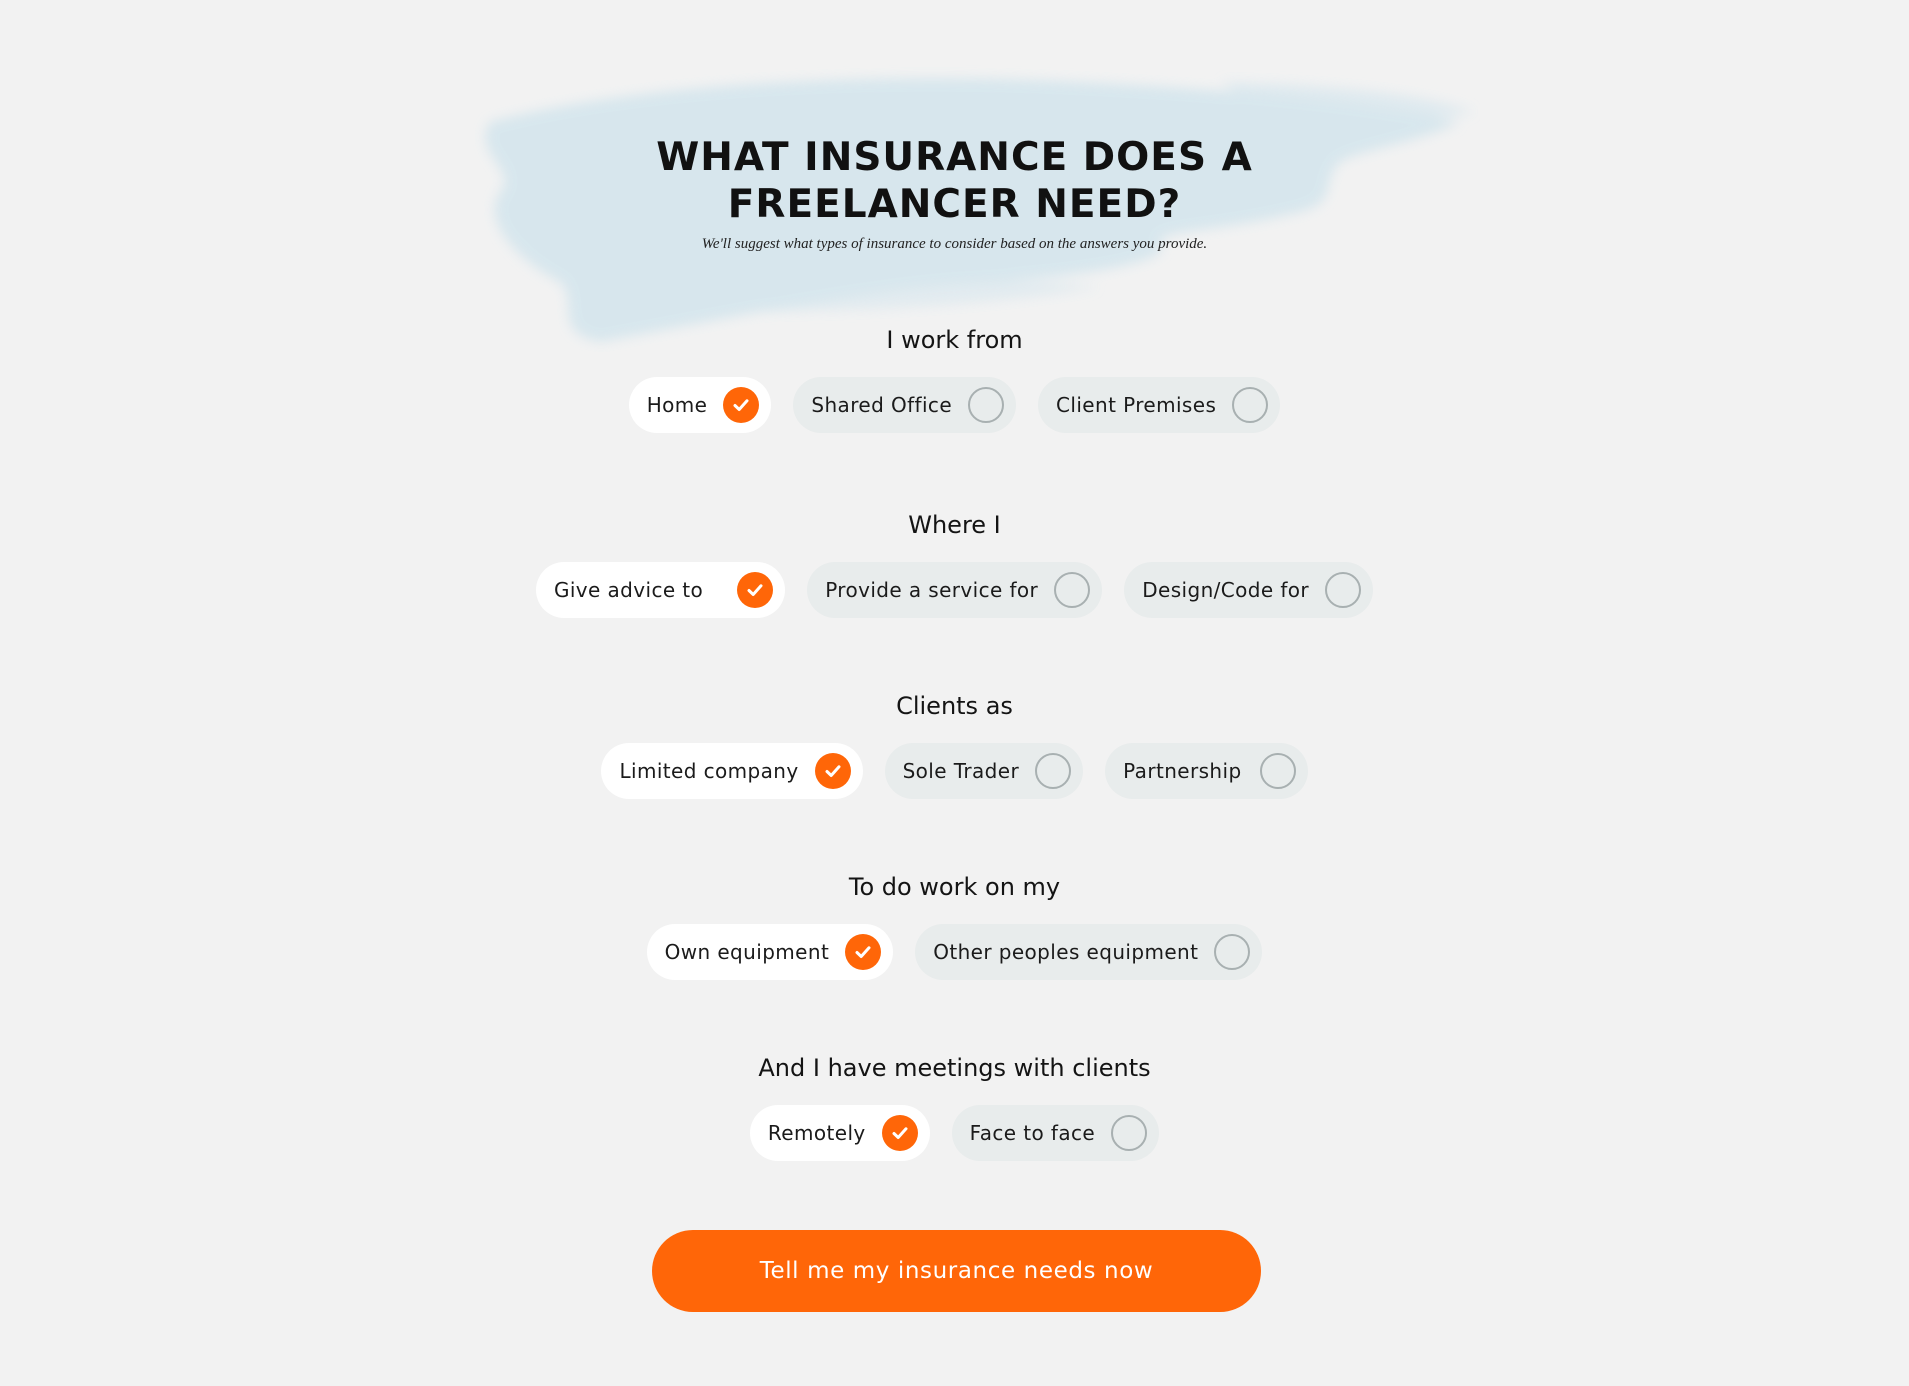 This screenshot has height=1386, width=1909. What do you see at coordinates (954, 525) in the screenshot?
I see `question-label: Where I` at bounding box center [954, 525].